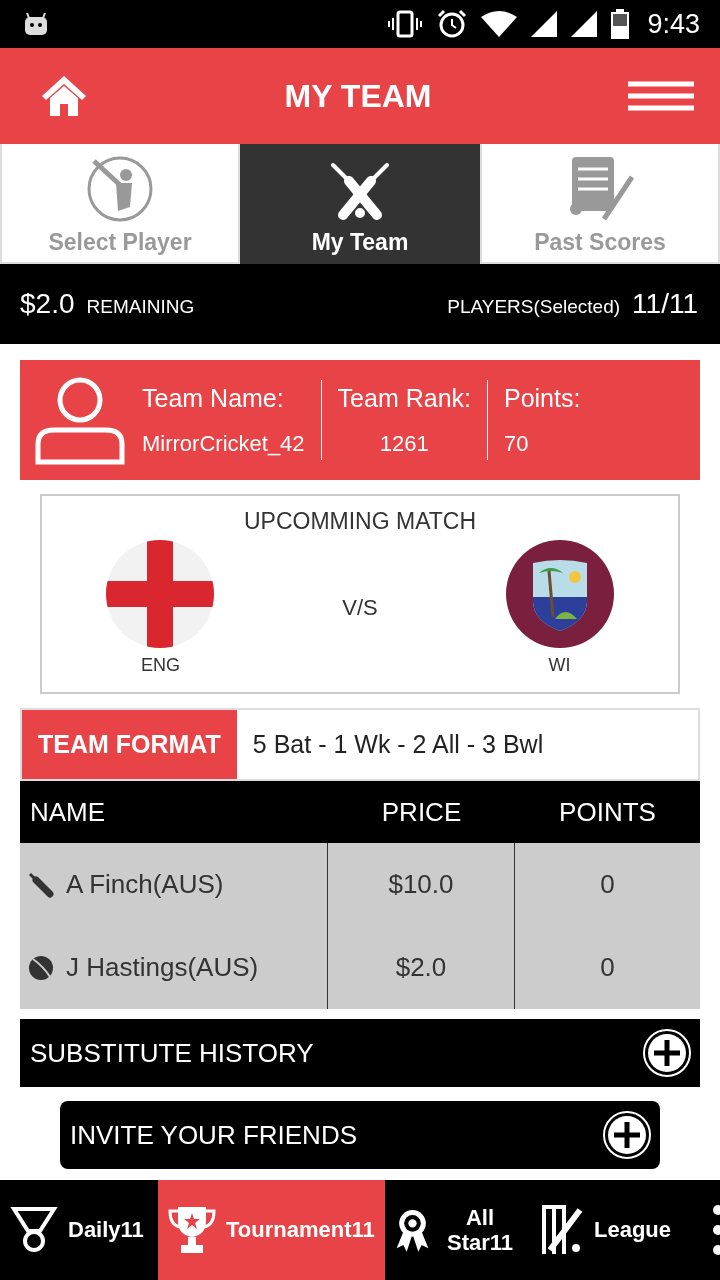  What do you see at coordinates (129, 744) in the screenshot?
I see `format-label: TEAM FORMAT` at bounding box center [129, 744].